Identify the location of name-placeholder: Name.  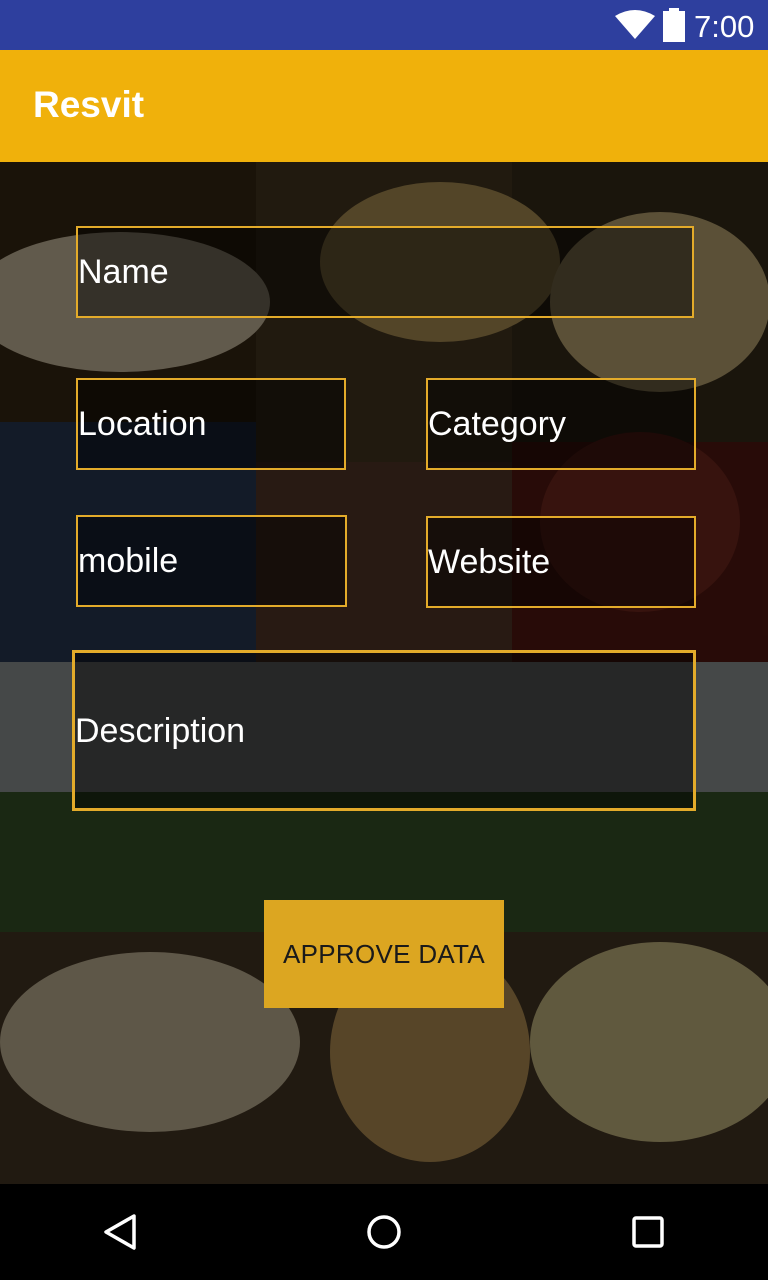
(123, 272).